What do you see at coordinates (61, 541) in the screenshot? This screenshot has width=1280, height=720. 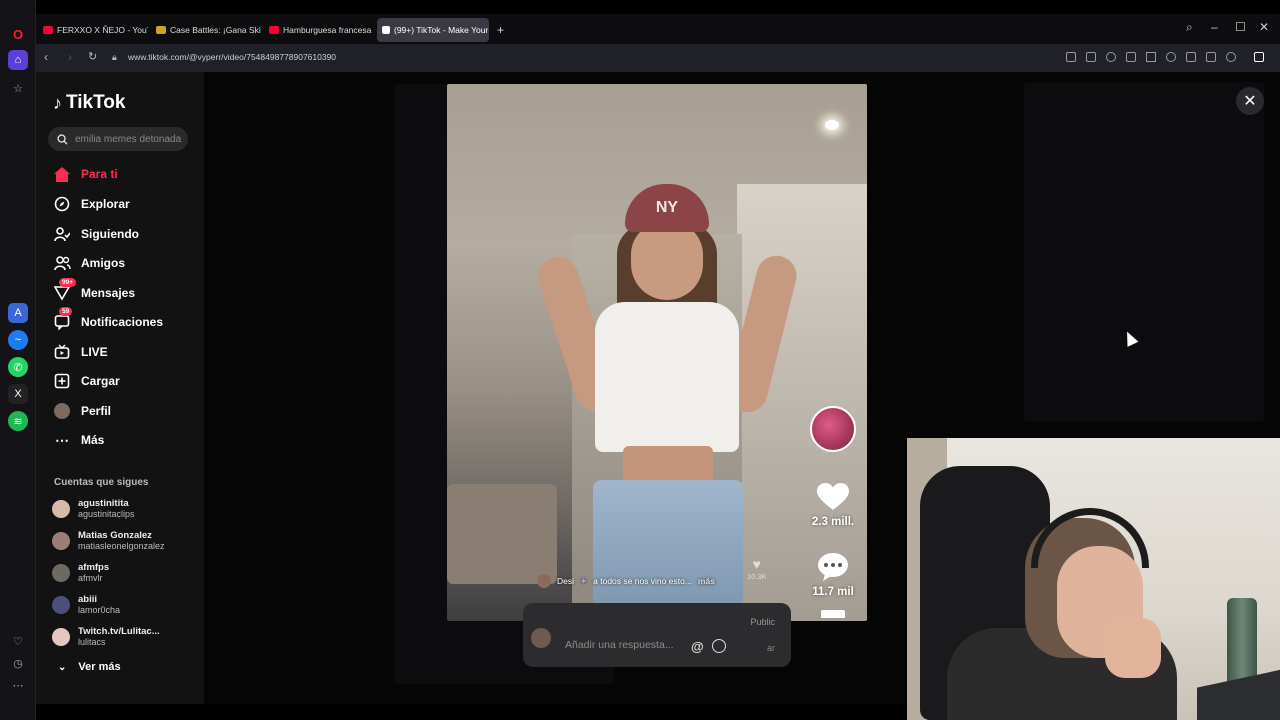 I see `avatar` at bounding box center [61, 541].